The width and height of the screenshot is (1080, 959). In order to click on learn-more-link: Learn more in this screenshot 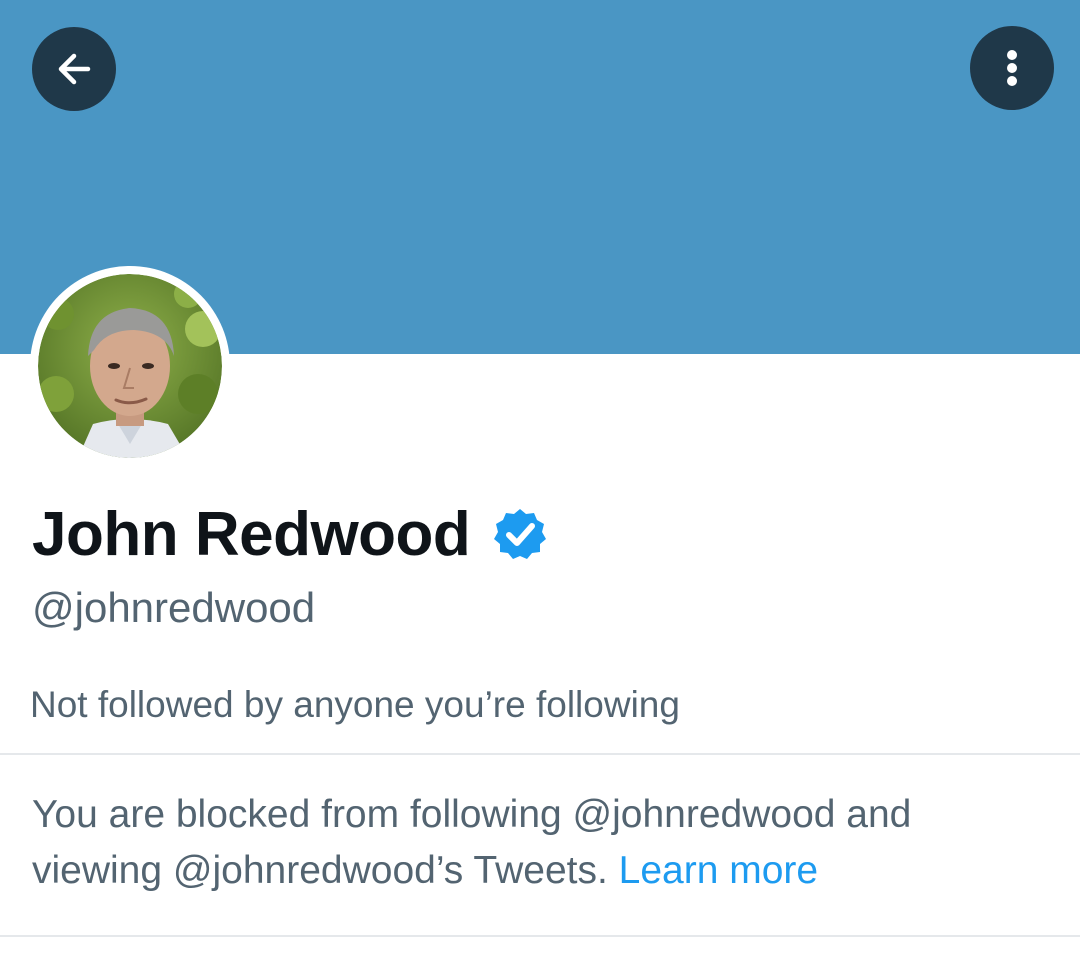, I will do `click(718, 870)`.